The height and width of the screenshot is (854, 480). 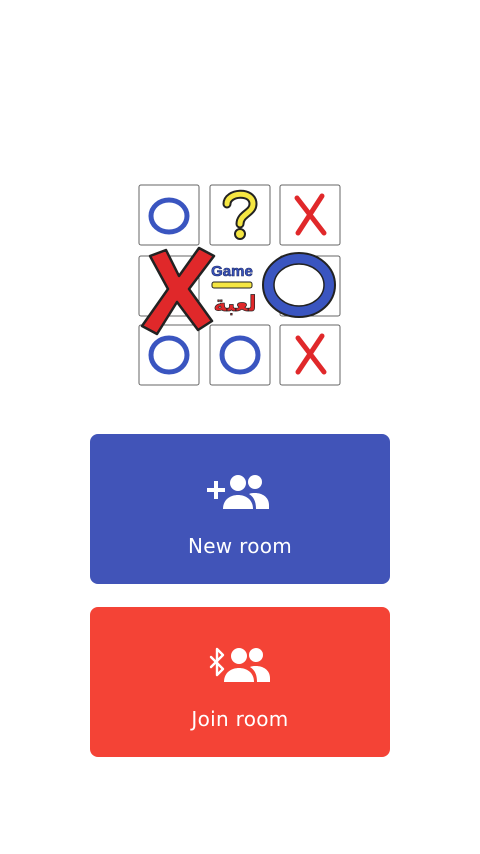 I want to click on xo-game-logo: Game لعبة, so click(x=240, y=286).